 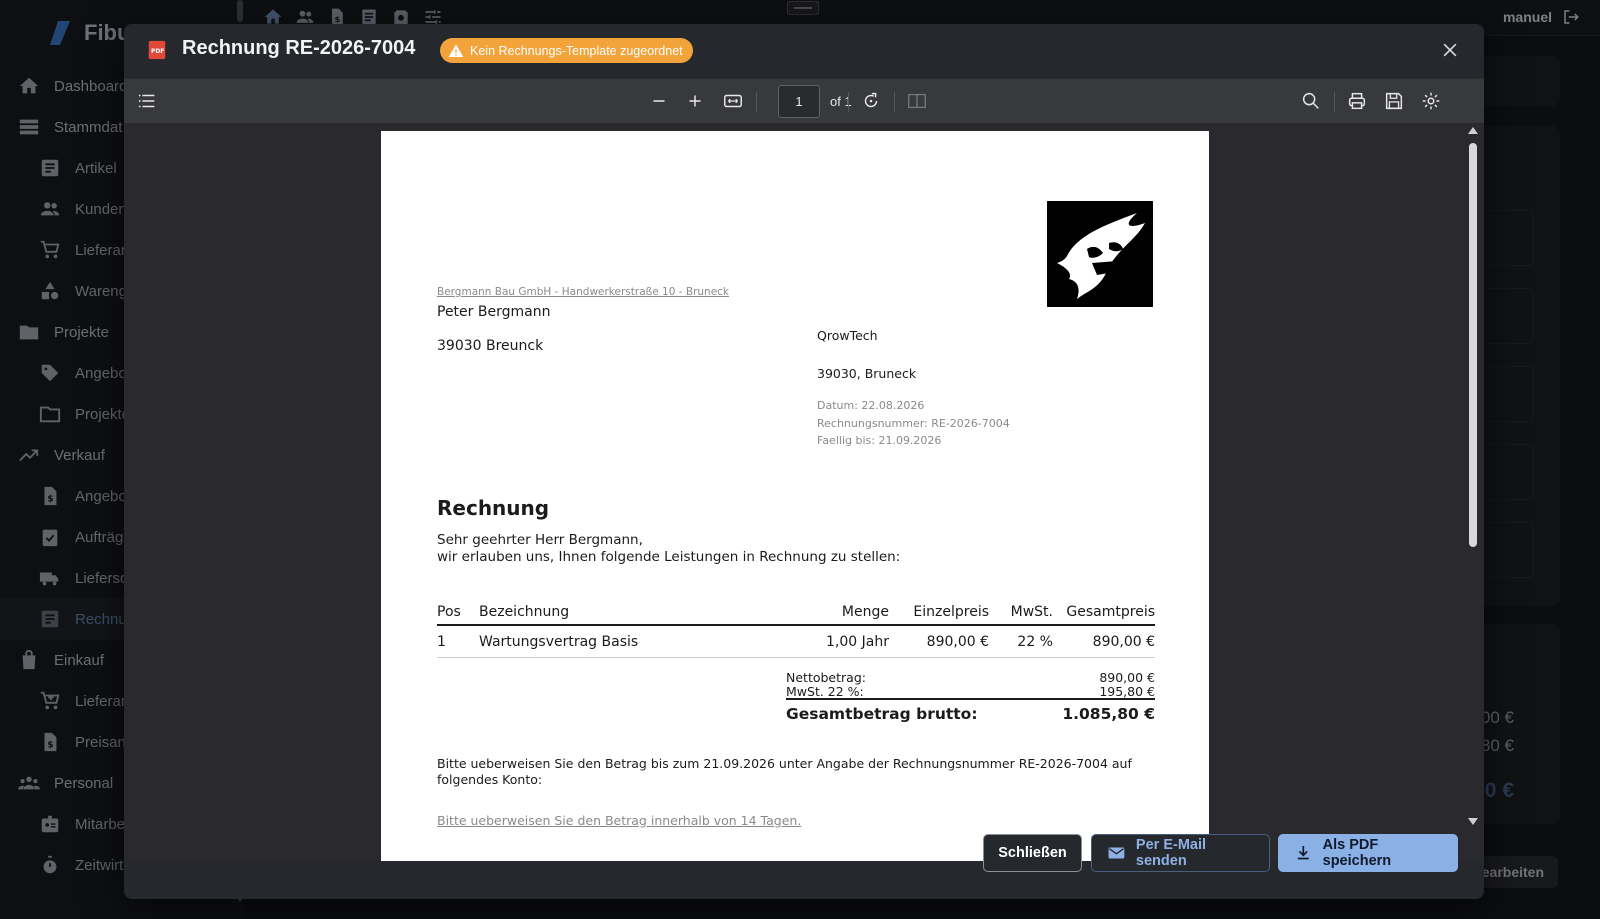 What do you see at coordinates (1473, 130) in the screenshot?
I see `scroll-up-arrow` at bounding box center [1473, 130].